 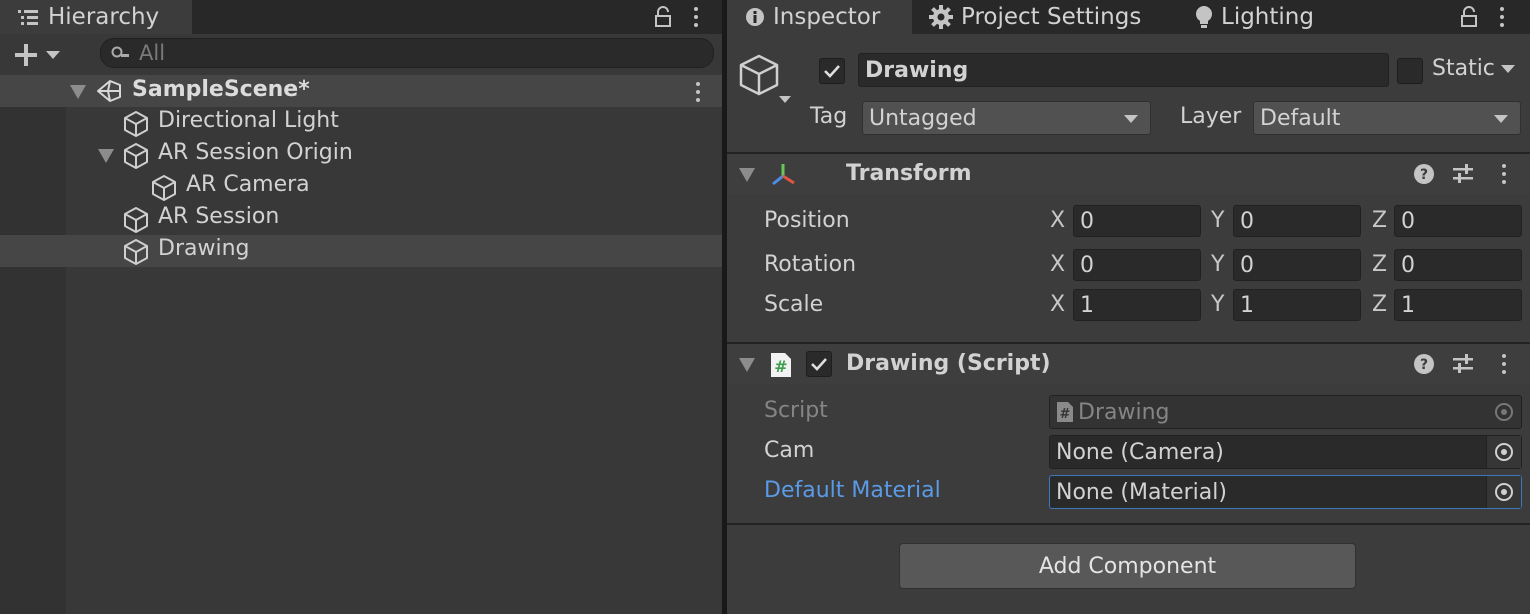 What do you see at coordinates (255, 152) in the screenshot?
I see `list-item-label: AR Session Origin` at bounding box center [255, 152].